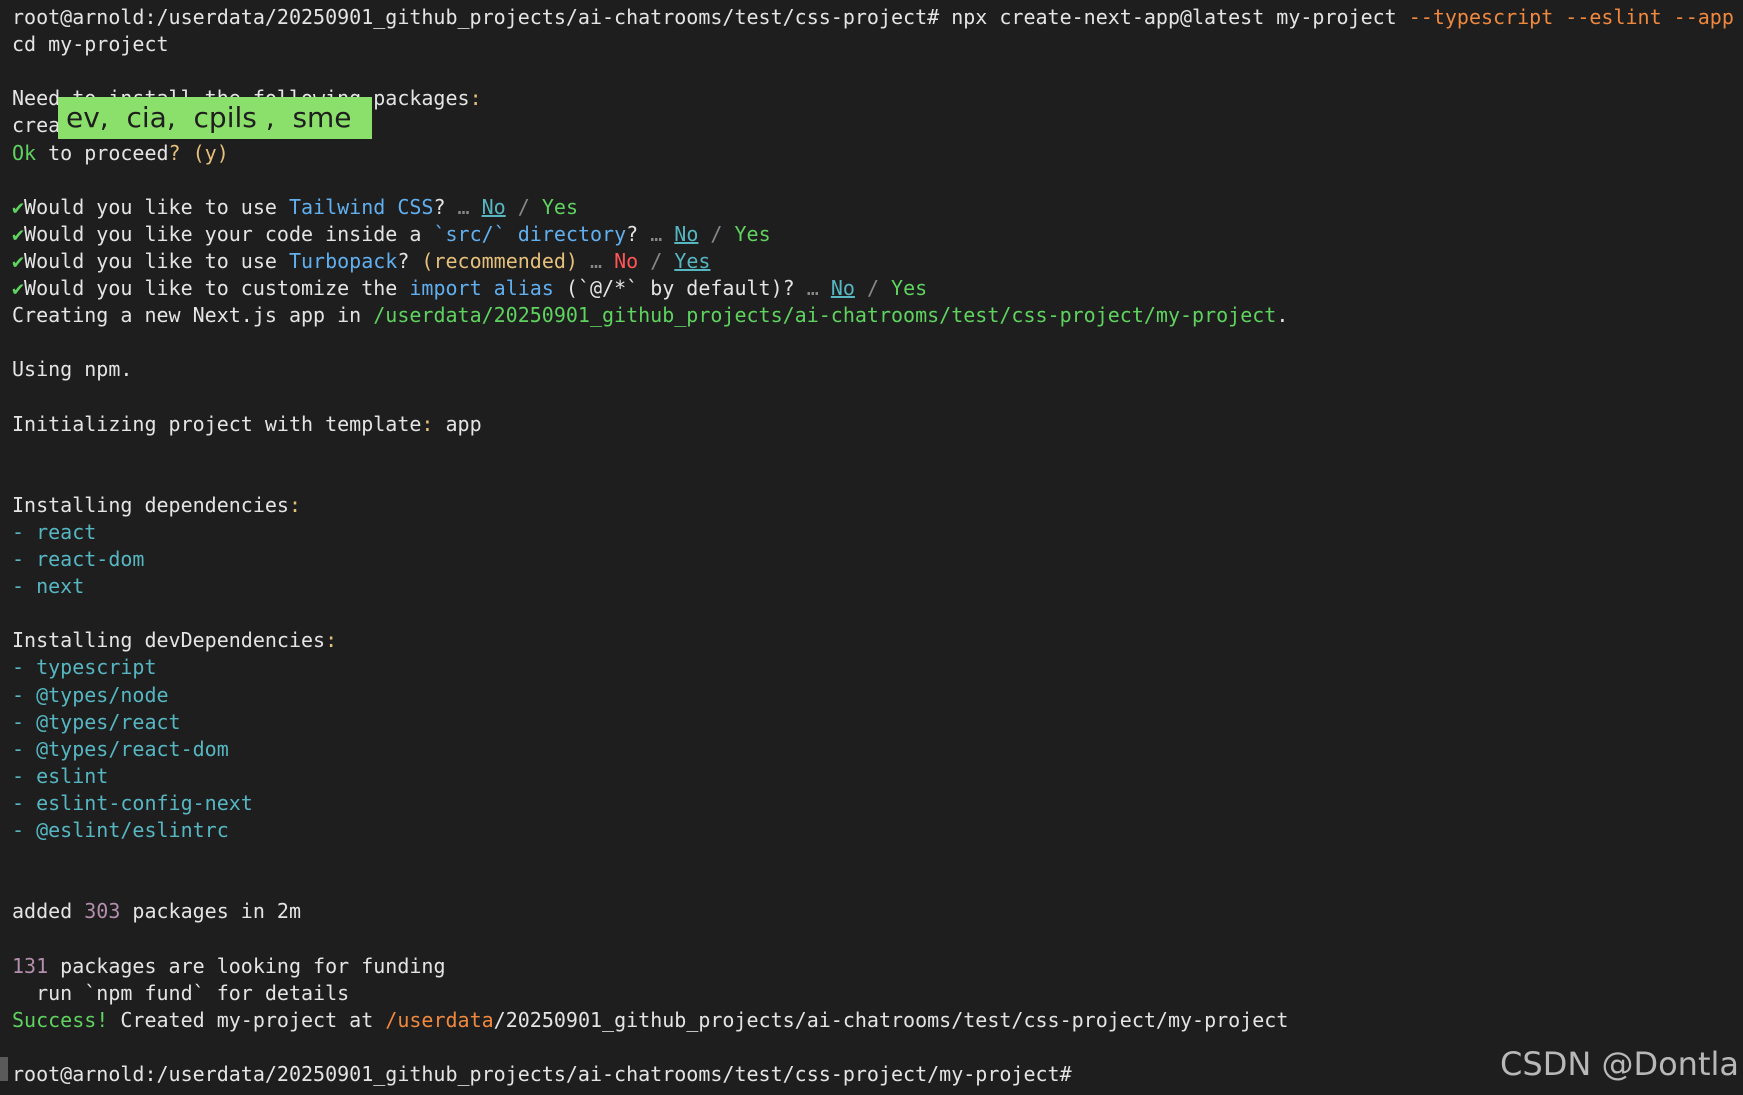  I want to click on terminal-line: crea, so click(36, 125).